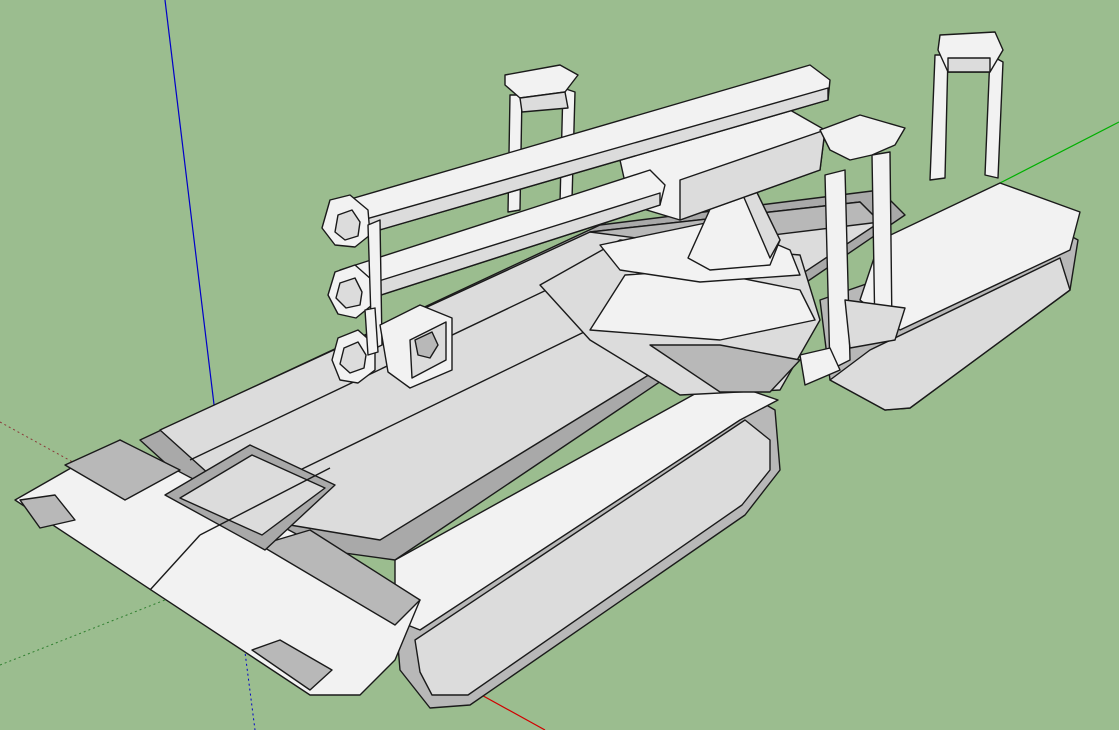 Image resolution: width=1119 pixels, height=730 pixels. Describe the element at coordinates (85, 631) in the screenshot. I see `green-axis-hidden` at that location.